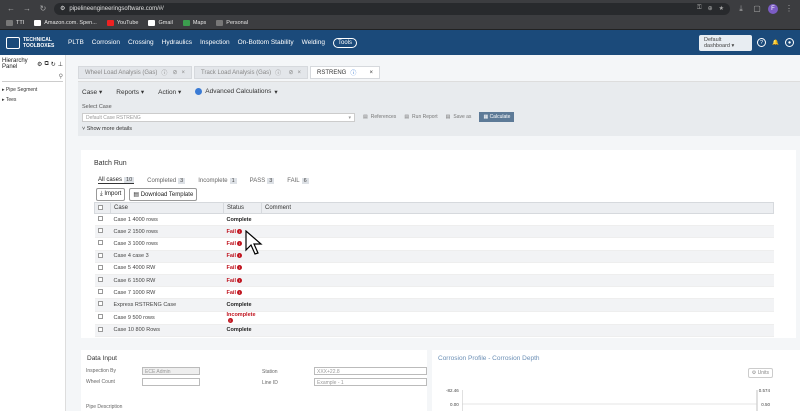  What do you see at coordinates (725, 42) in the screenshot?
I see `dashboard-select: Default dashboard ▾` at bounding box center [725, 42].